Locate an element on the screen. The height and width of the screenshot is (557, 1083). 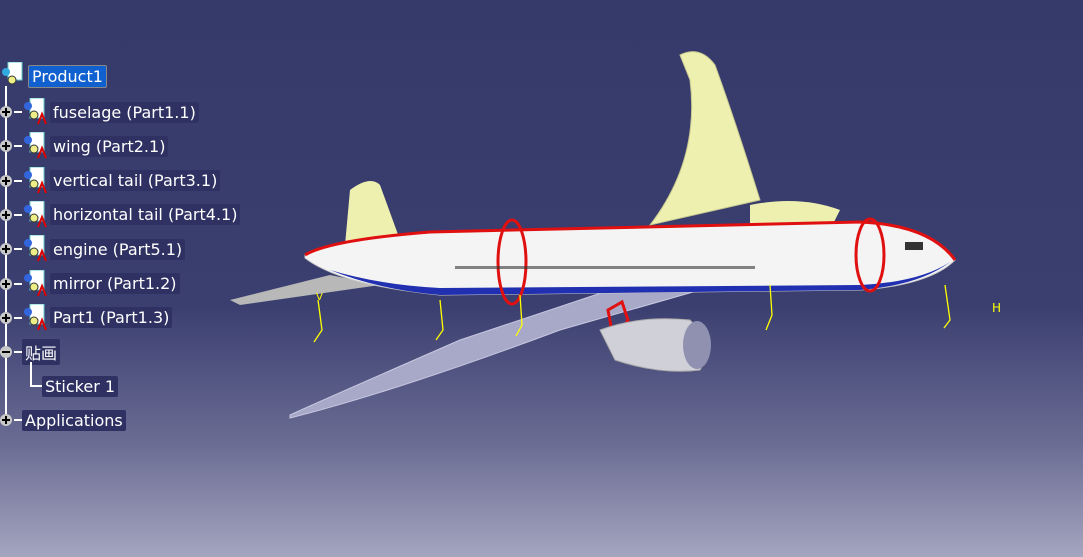
tree-label-part: fuselage (Part1.1) is located at coordinates (124, 112).